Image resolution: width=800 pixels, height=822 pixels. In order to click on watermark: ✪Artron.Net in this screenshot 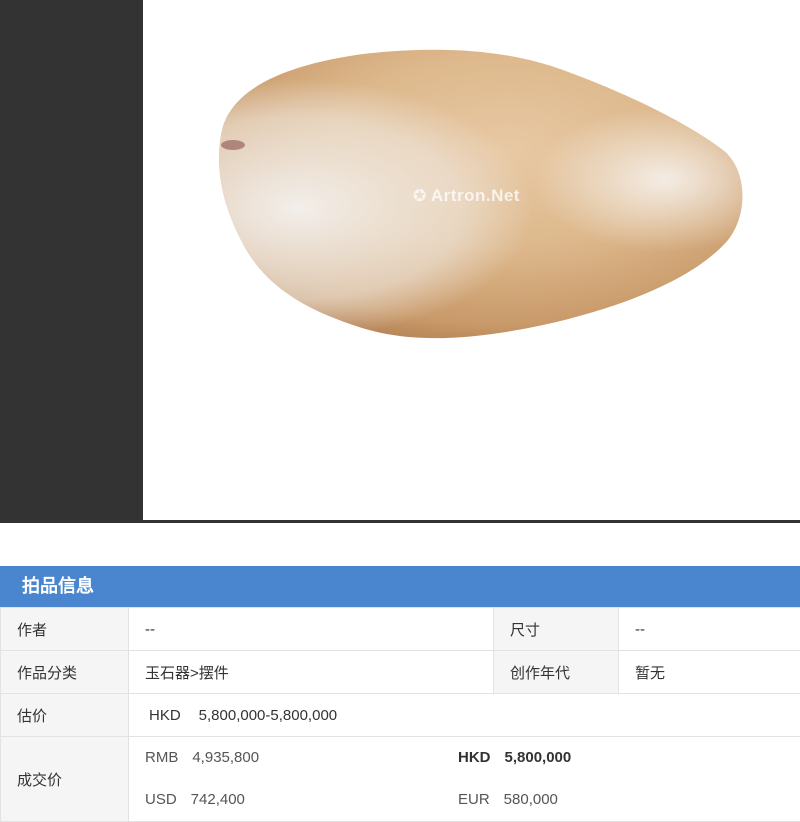, I will do `click(466, 196)`.